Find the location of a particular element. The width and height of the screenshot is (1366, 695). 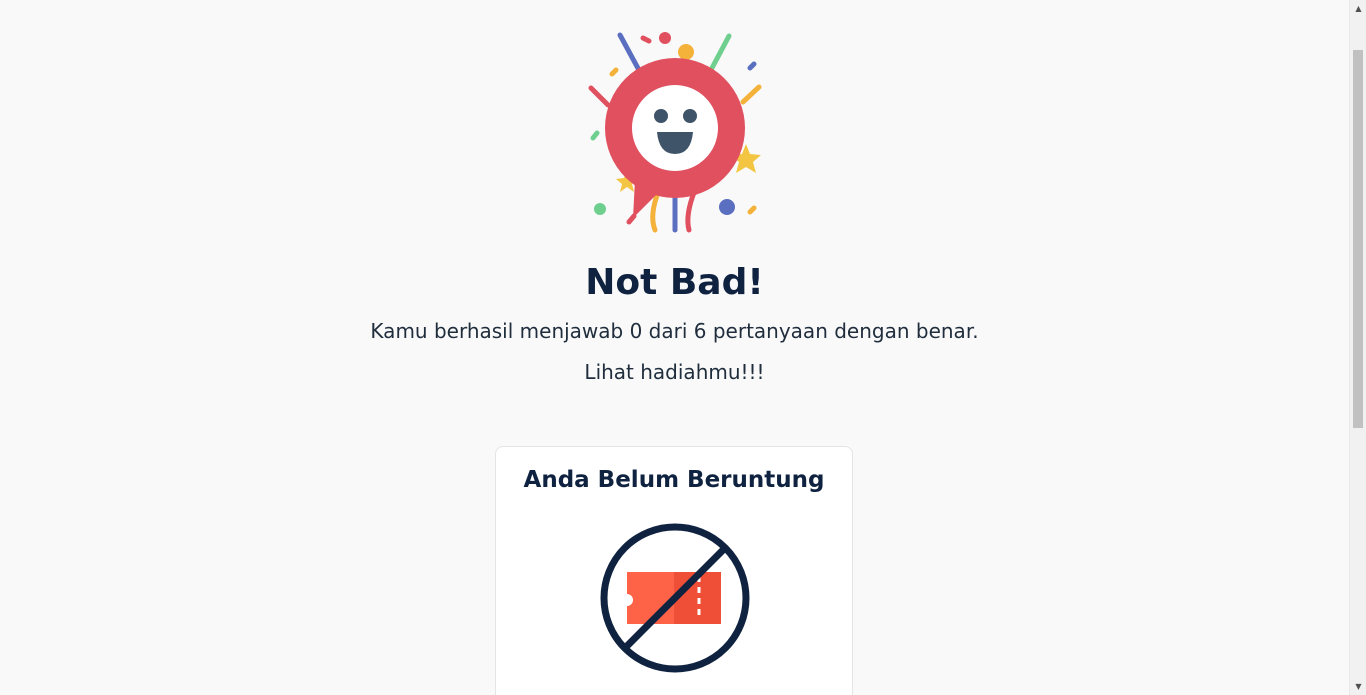

prize-card-title: Anda Belum Beruntung is located at coordinates (674, 480).